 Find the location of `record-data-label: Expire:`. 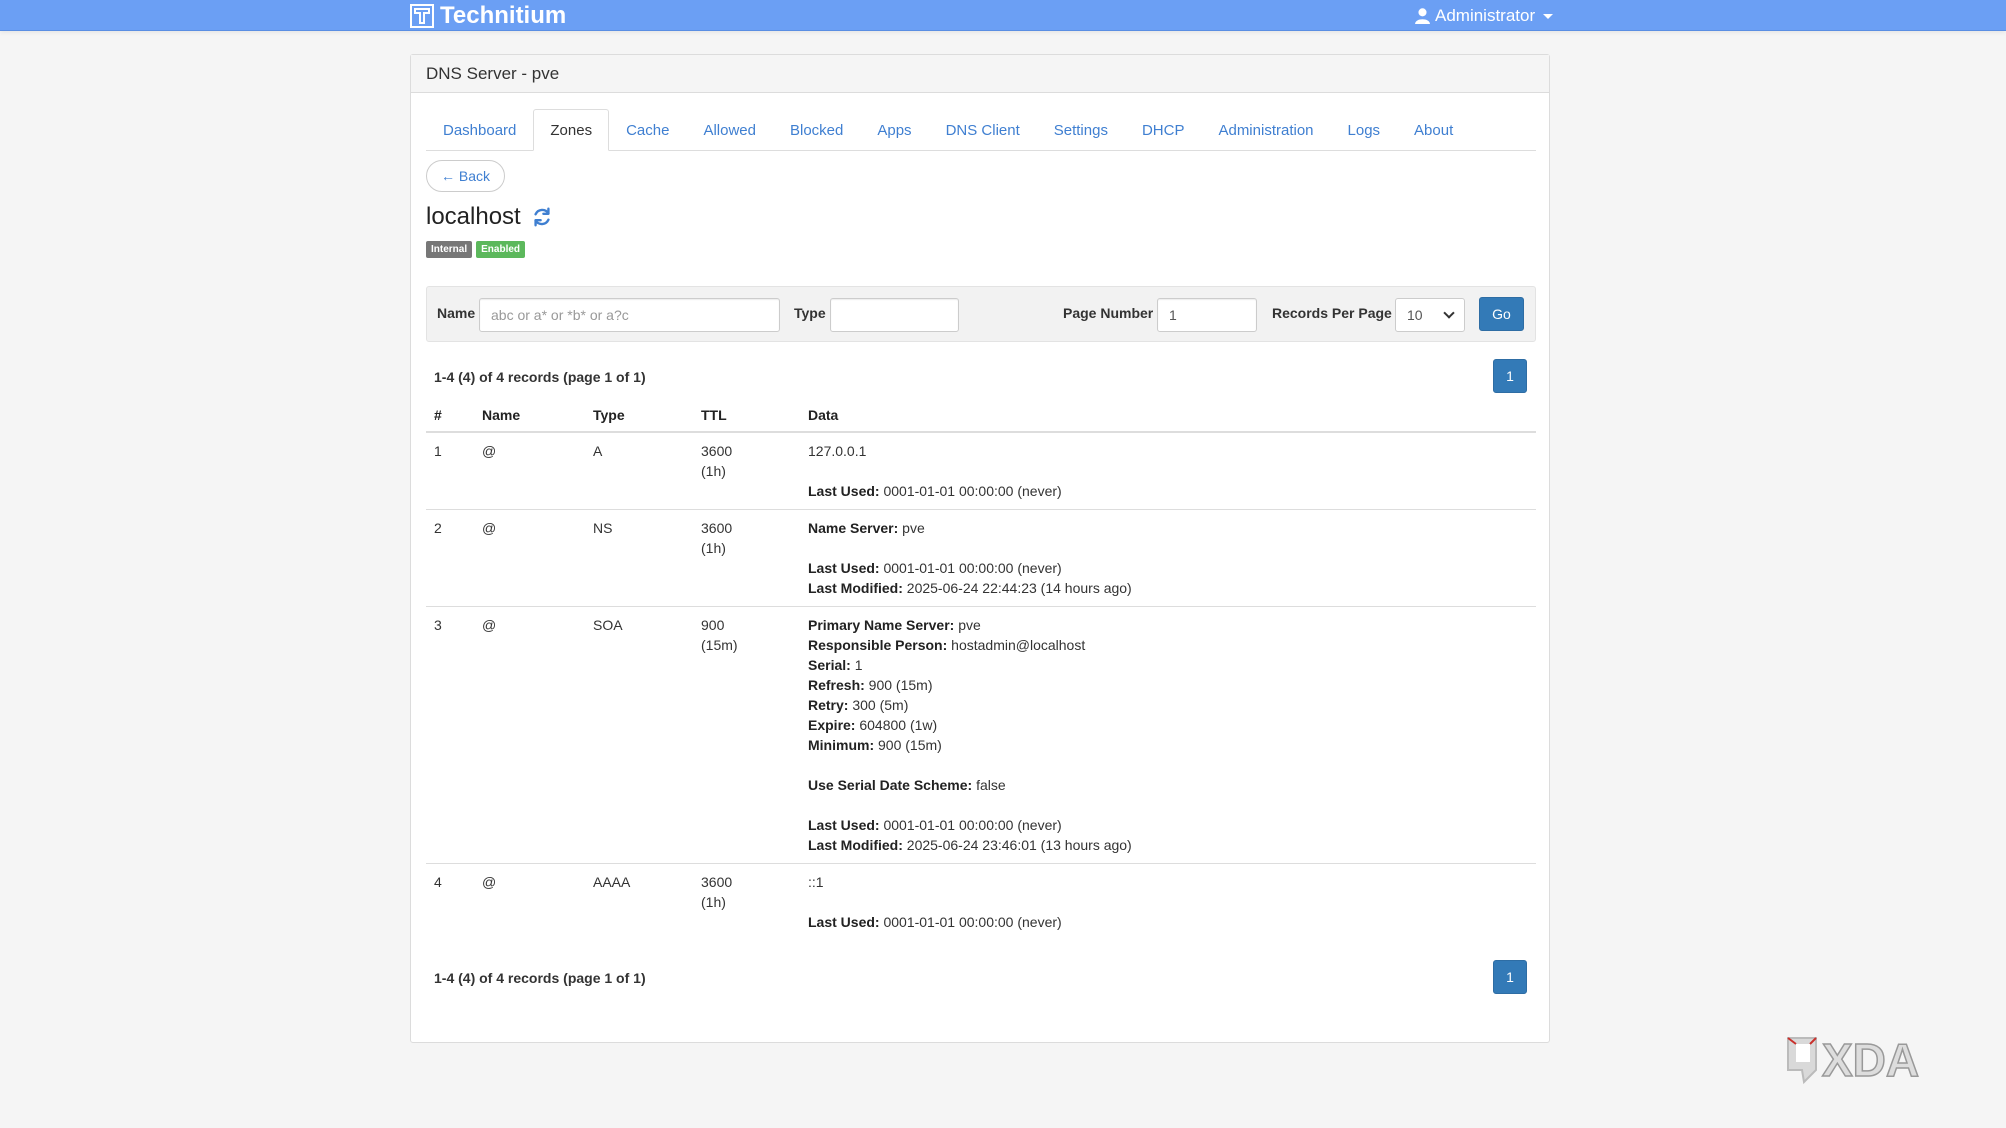

record-data-label: Expire: is located at coordinates (832, 725).